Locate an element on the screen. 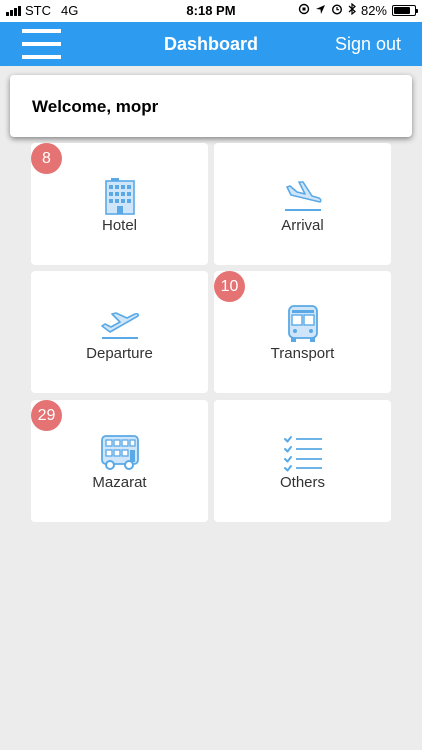 Image resolution: width=422 pixels, height=750 pixels. tile-hotel: Hotel 8 is located at coordinates (119, 204).